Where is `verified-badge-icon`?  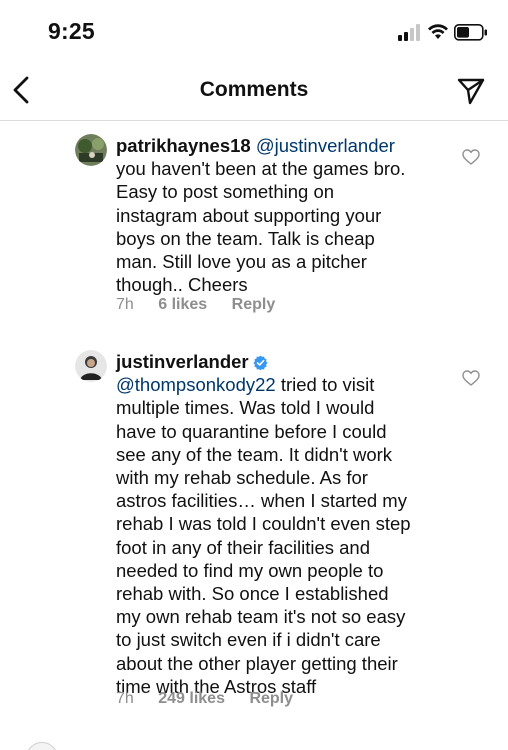
verified-badge-icon is located at coordinates (260, 362).